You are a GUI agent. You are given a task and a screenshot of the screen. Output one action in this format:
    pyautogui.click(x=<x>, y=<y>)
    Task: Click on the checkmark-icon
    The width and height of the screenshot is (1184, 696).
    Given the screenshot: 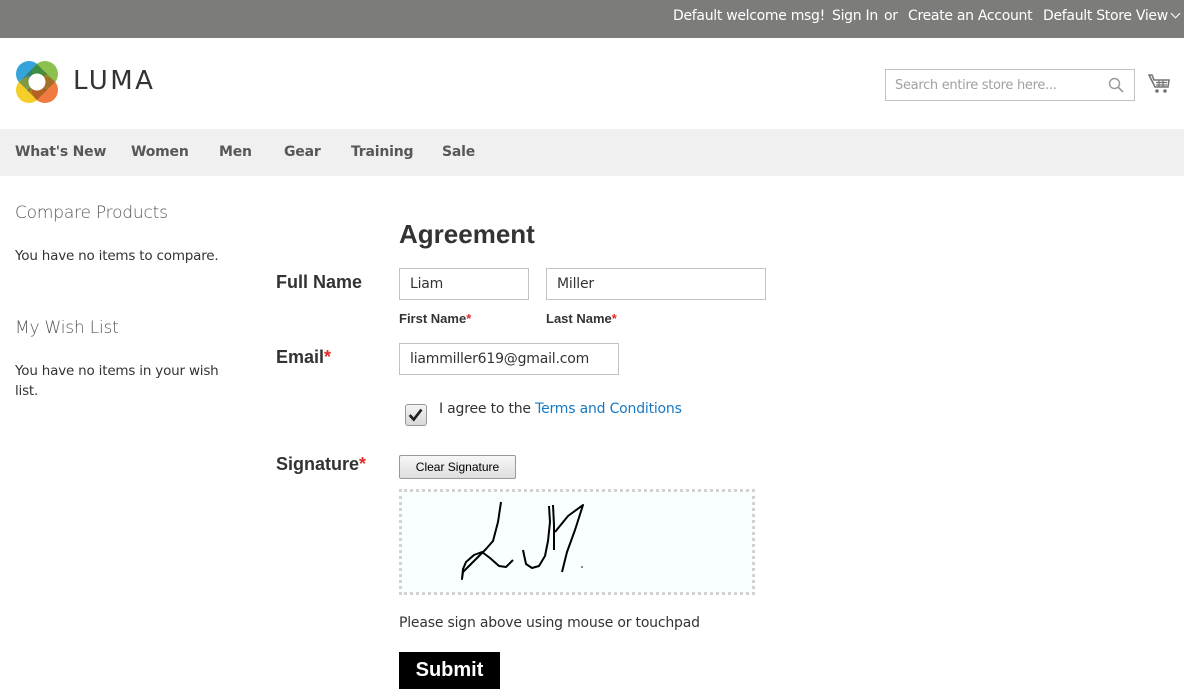 What is the action you would take?
    pyautogui.click(x=415, y=415)
    